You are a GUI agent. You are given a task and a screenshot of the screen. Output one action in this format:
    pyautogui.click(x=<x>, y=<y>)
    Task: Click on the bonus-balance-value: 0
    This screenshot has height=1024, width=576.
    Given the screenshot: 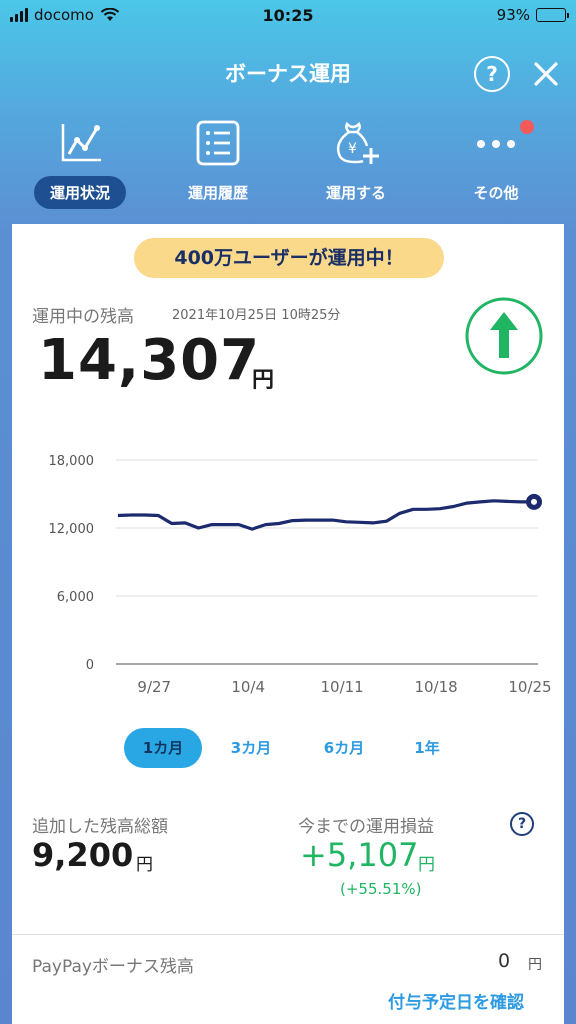 What is the action you would take?
    pyautogui.click(x=504, y=961)
    